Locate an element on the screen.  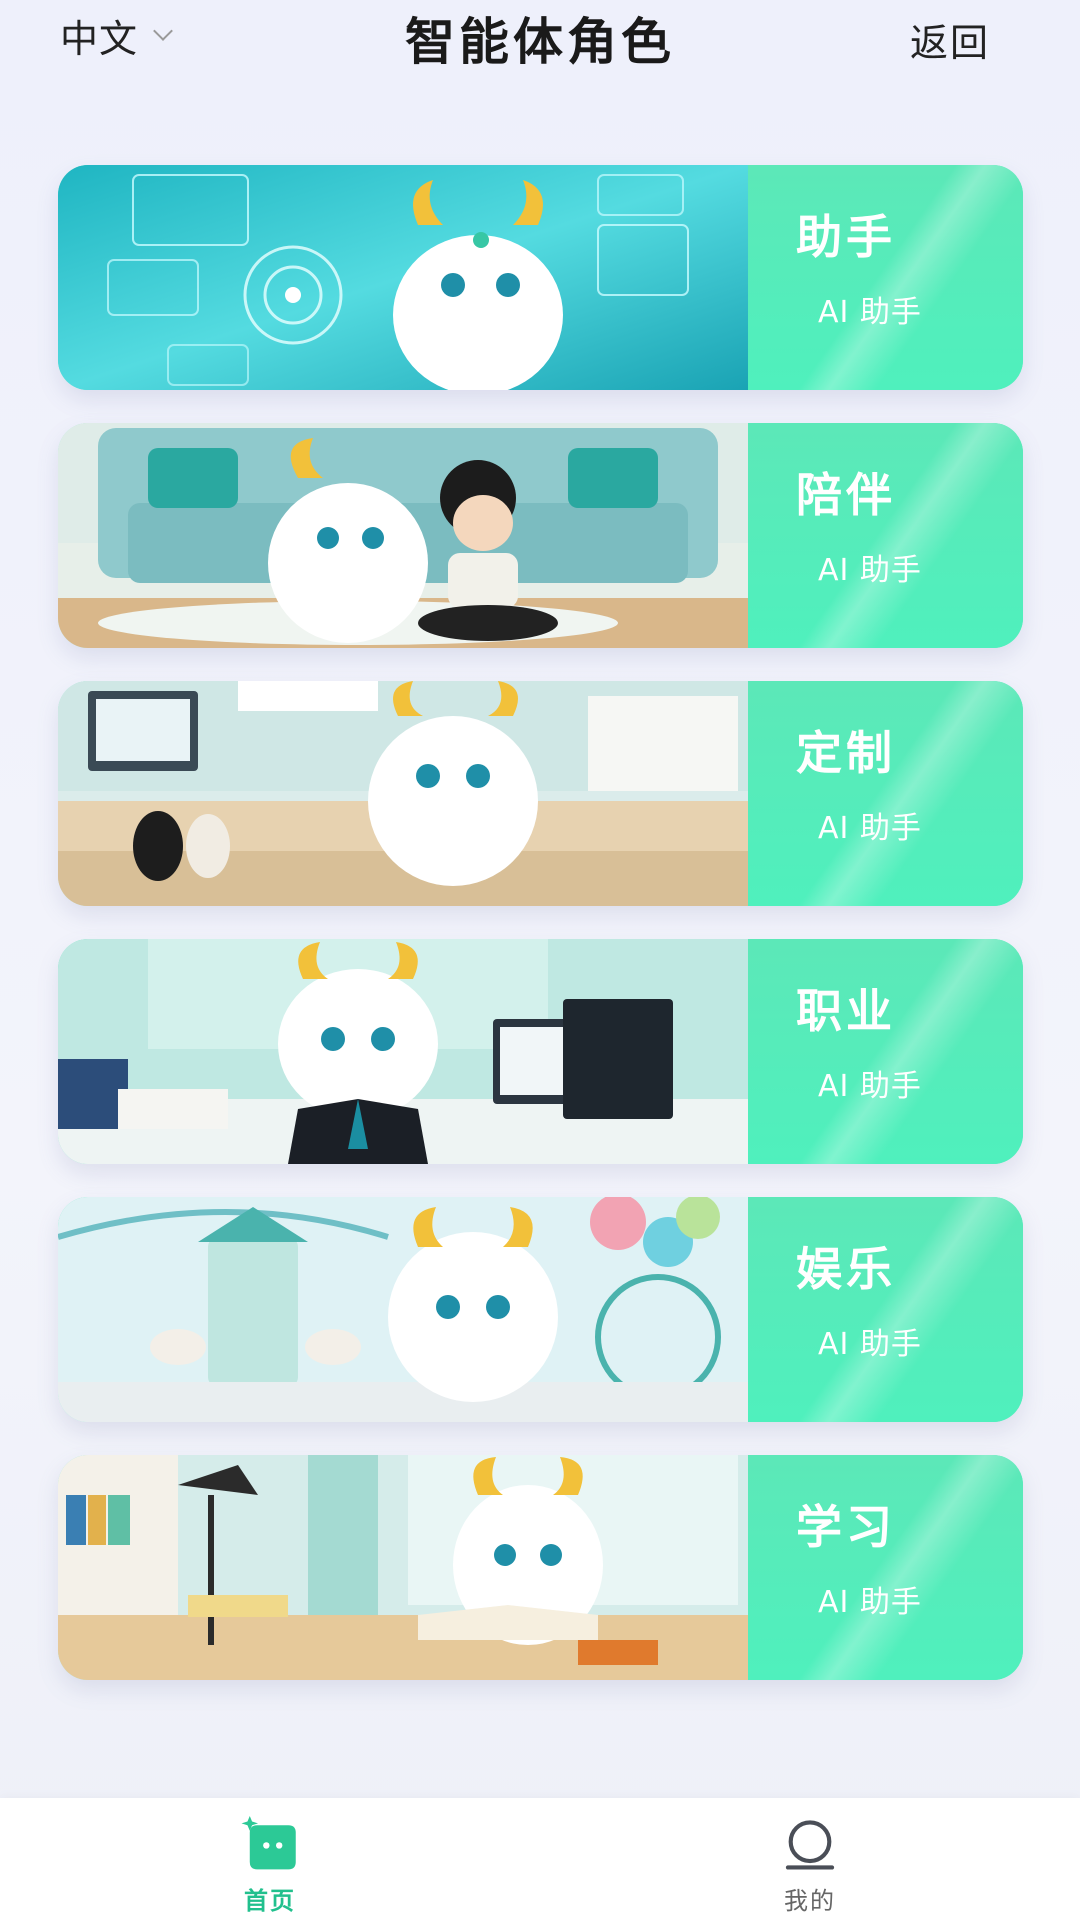
card-title: 学习 is located at coordinates (846, 1527).